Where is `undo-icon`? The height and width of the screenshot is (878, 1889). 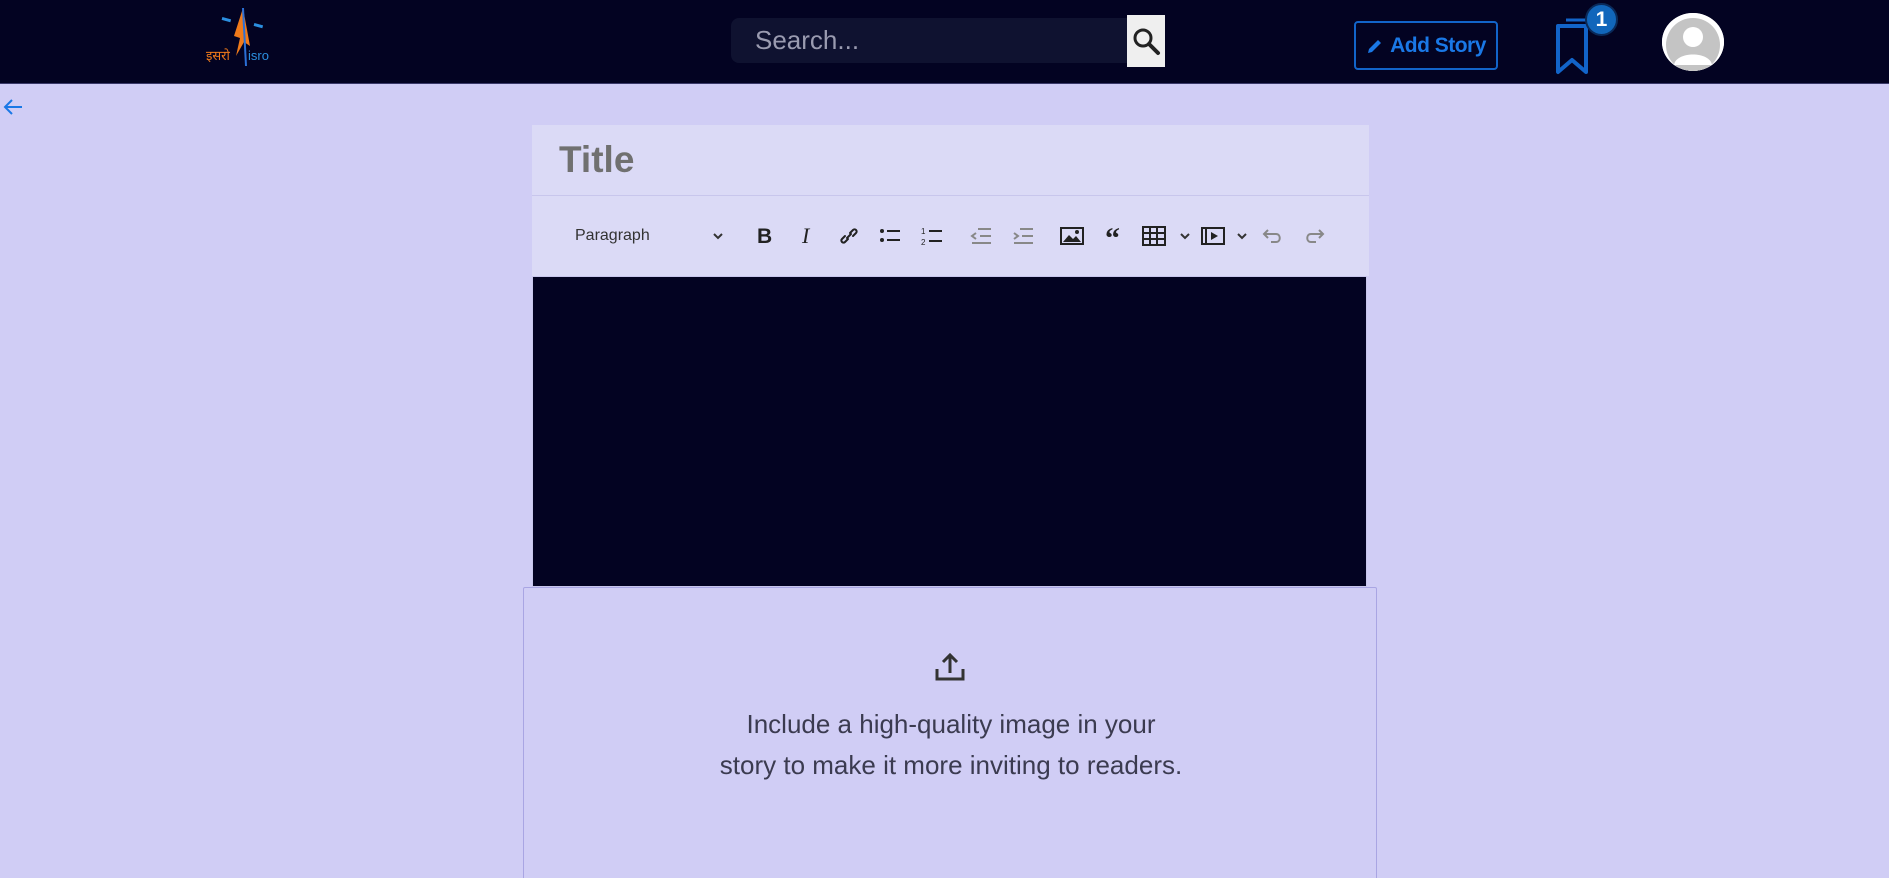
undo-icon is located at coordinates (1271, 236).